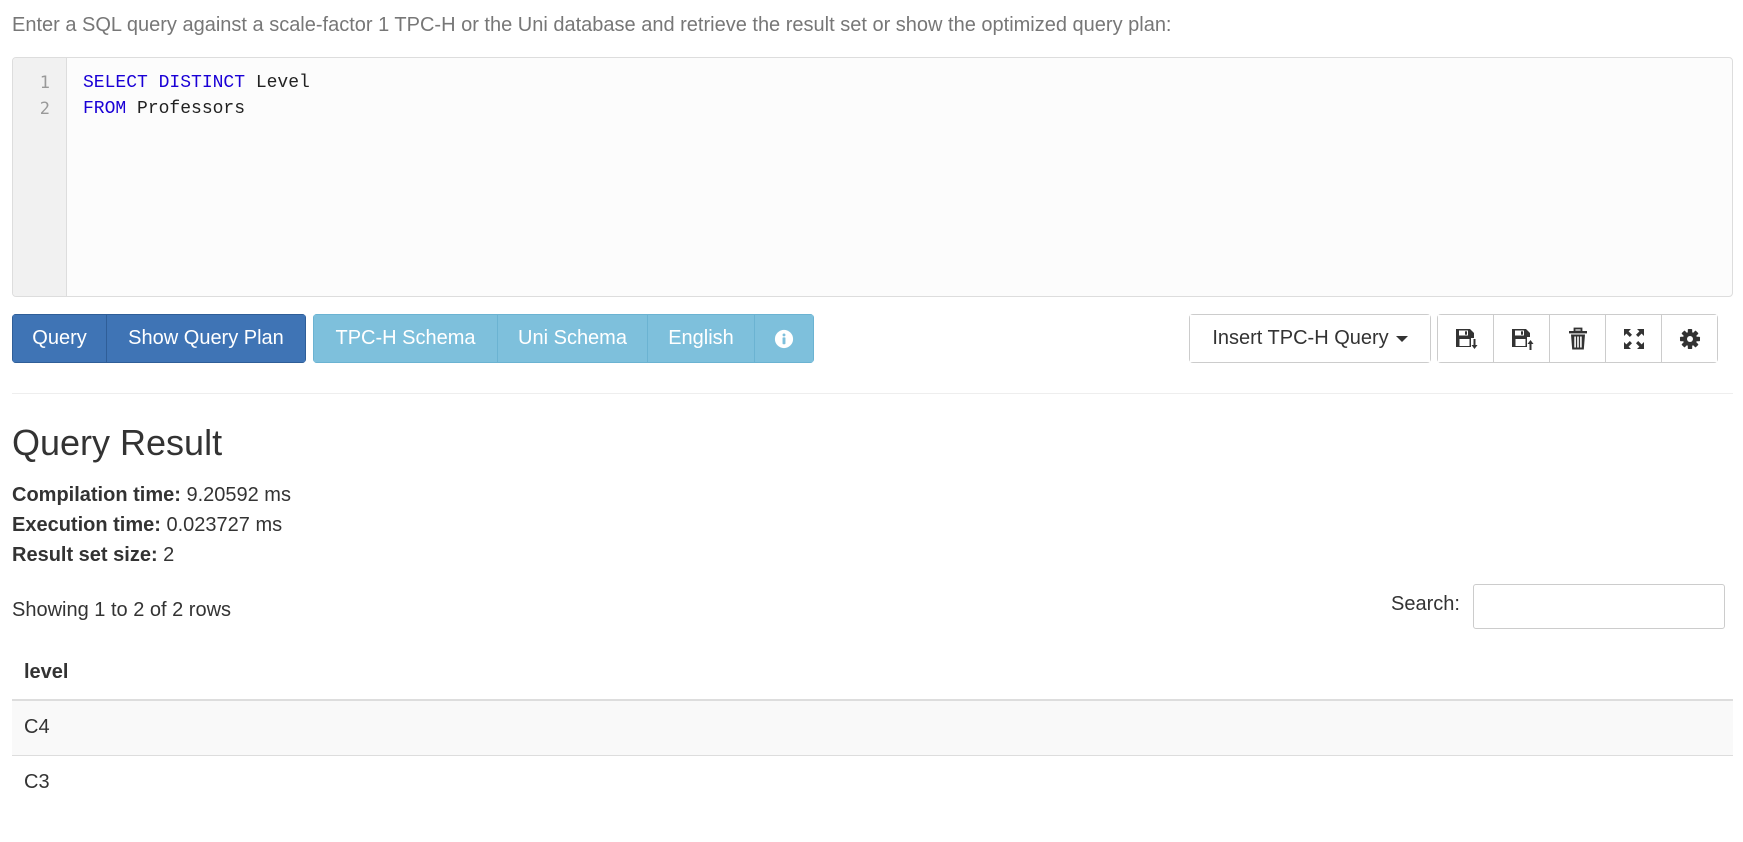 This screenshot has height=842, width=1743. I want to click on query-button-group: Query Show Query Plan, so click(159, 338).